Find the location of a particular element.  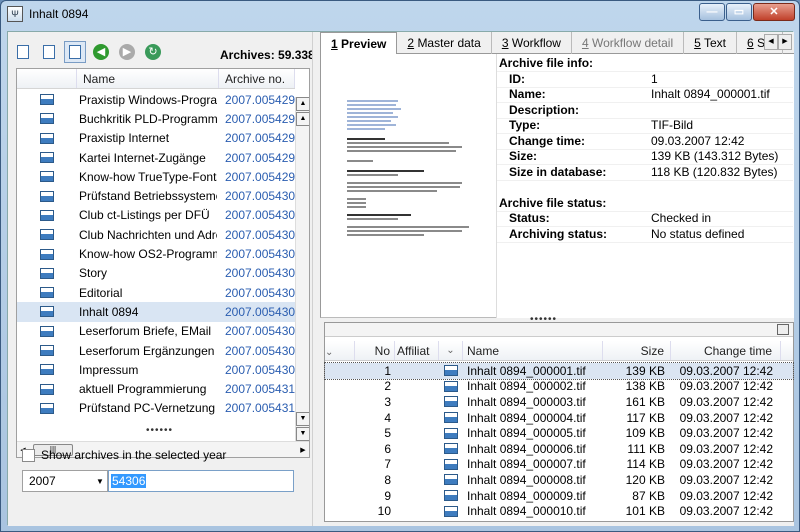

document-preview is located at coordinates (408, 186).